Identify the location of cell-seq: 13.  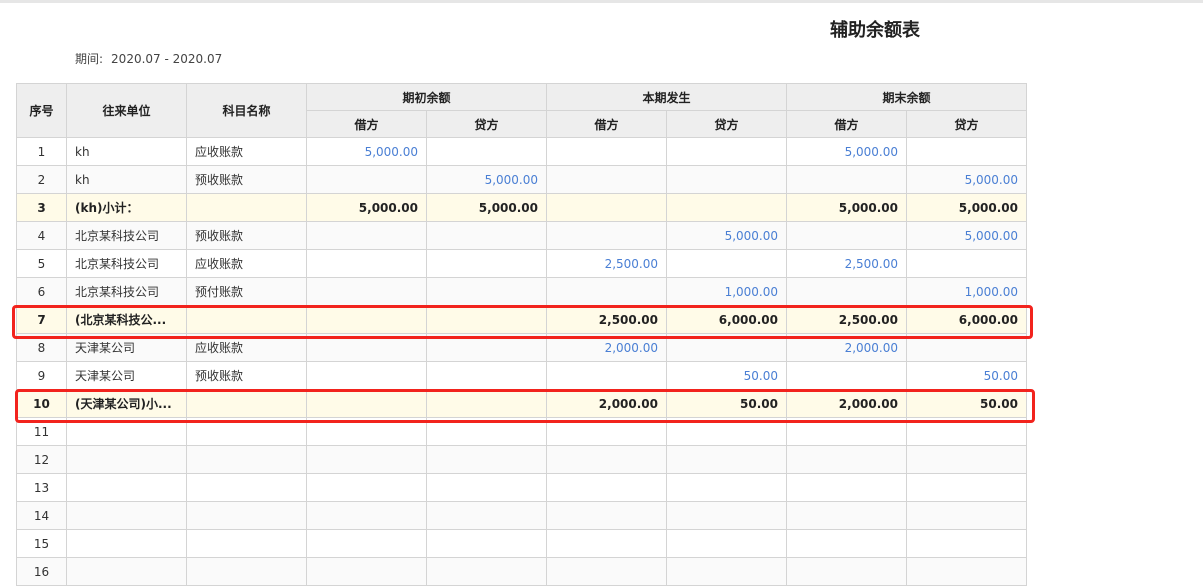
(41, 487).